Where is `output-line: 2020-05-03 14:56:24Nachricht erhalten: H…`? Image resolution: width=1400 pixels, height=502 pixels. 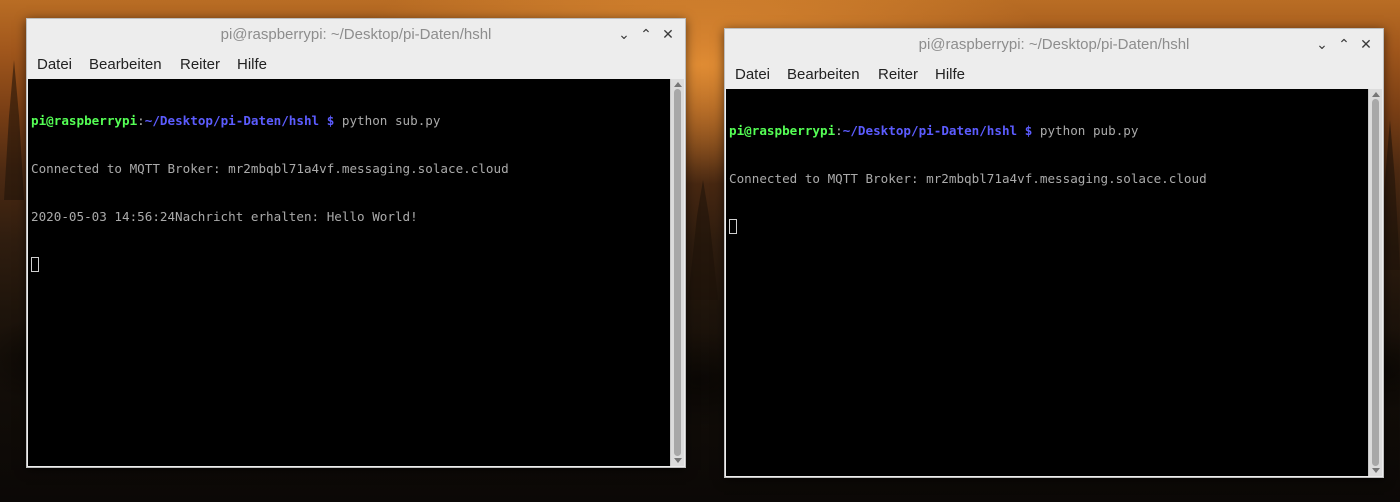 output-line: 2020-05-03 14:56:24Nachricht erhalten: H… is located at coordinates (224, 216).